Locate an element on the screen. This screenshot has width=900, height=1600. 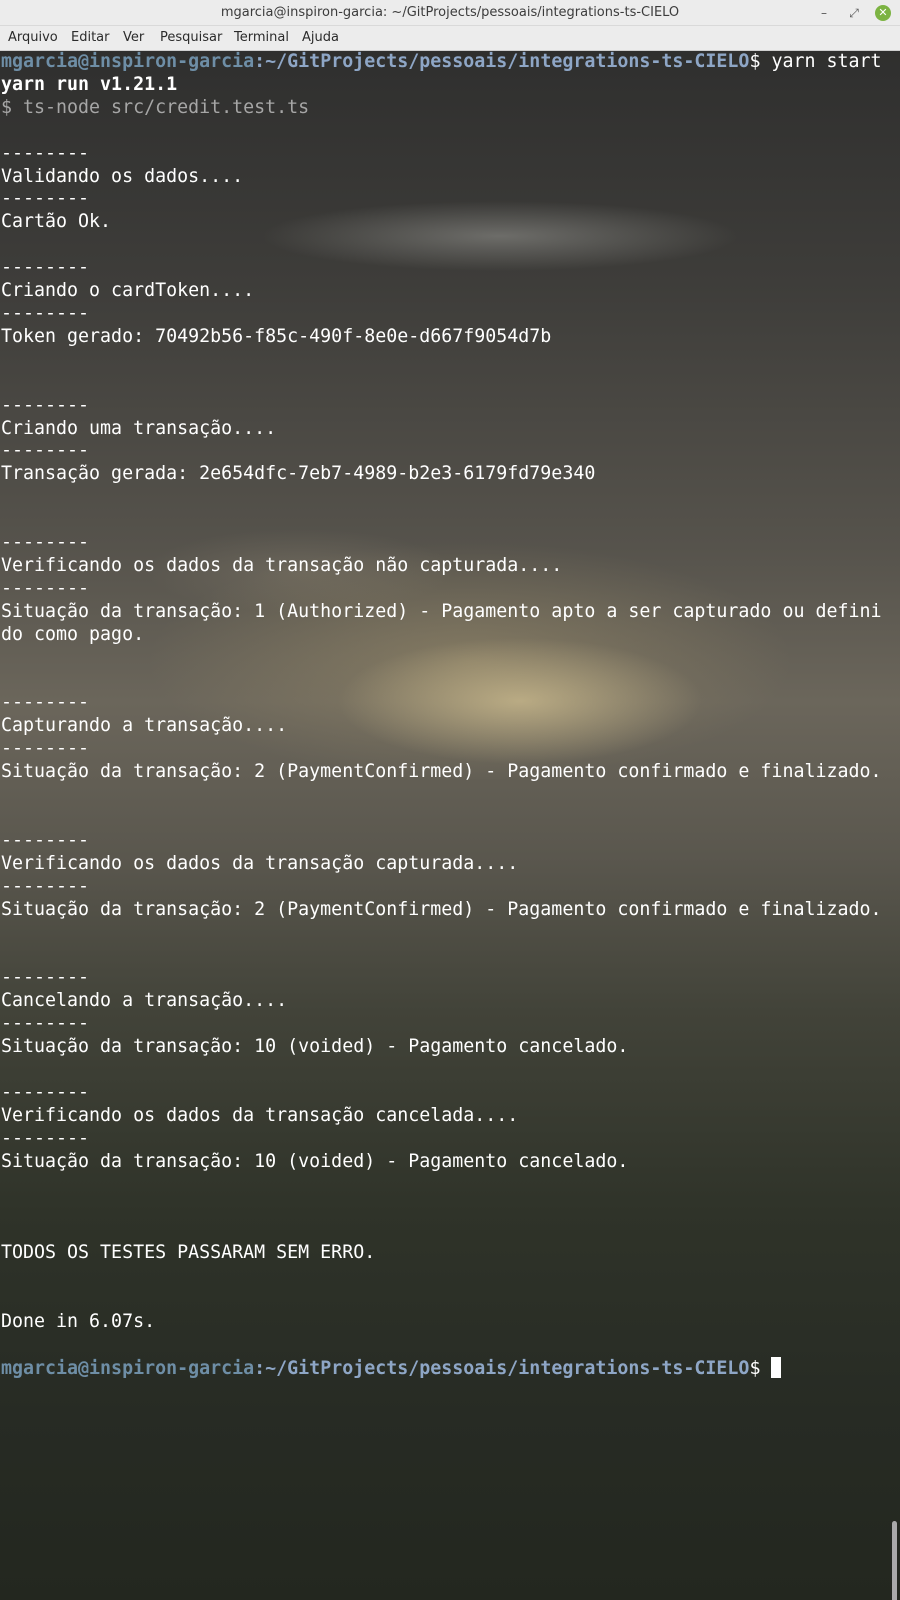
menu-ajuda: Ajuda is located at coordinates (320, 37).